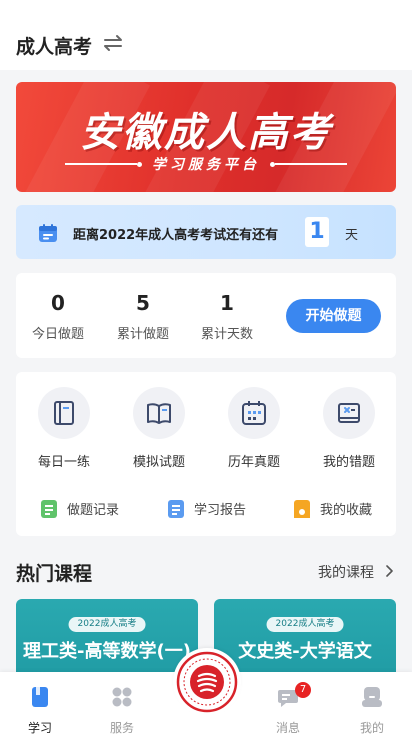 This screenshot has height=740, width=412. I want to click on stat-value: 1, so click(227, 303).